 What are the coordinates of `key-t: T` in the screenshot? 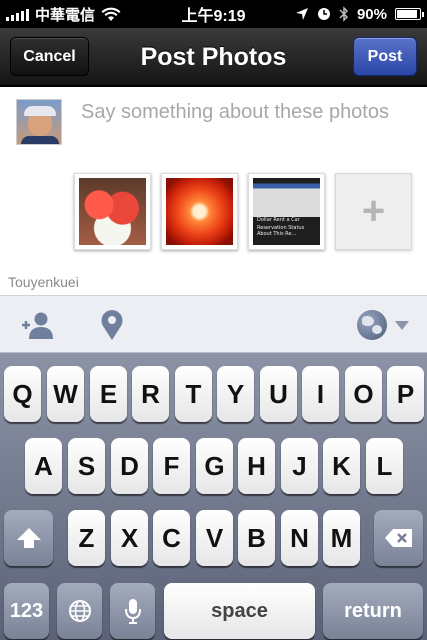 It's located at (193, 394).